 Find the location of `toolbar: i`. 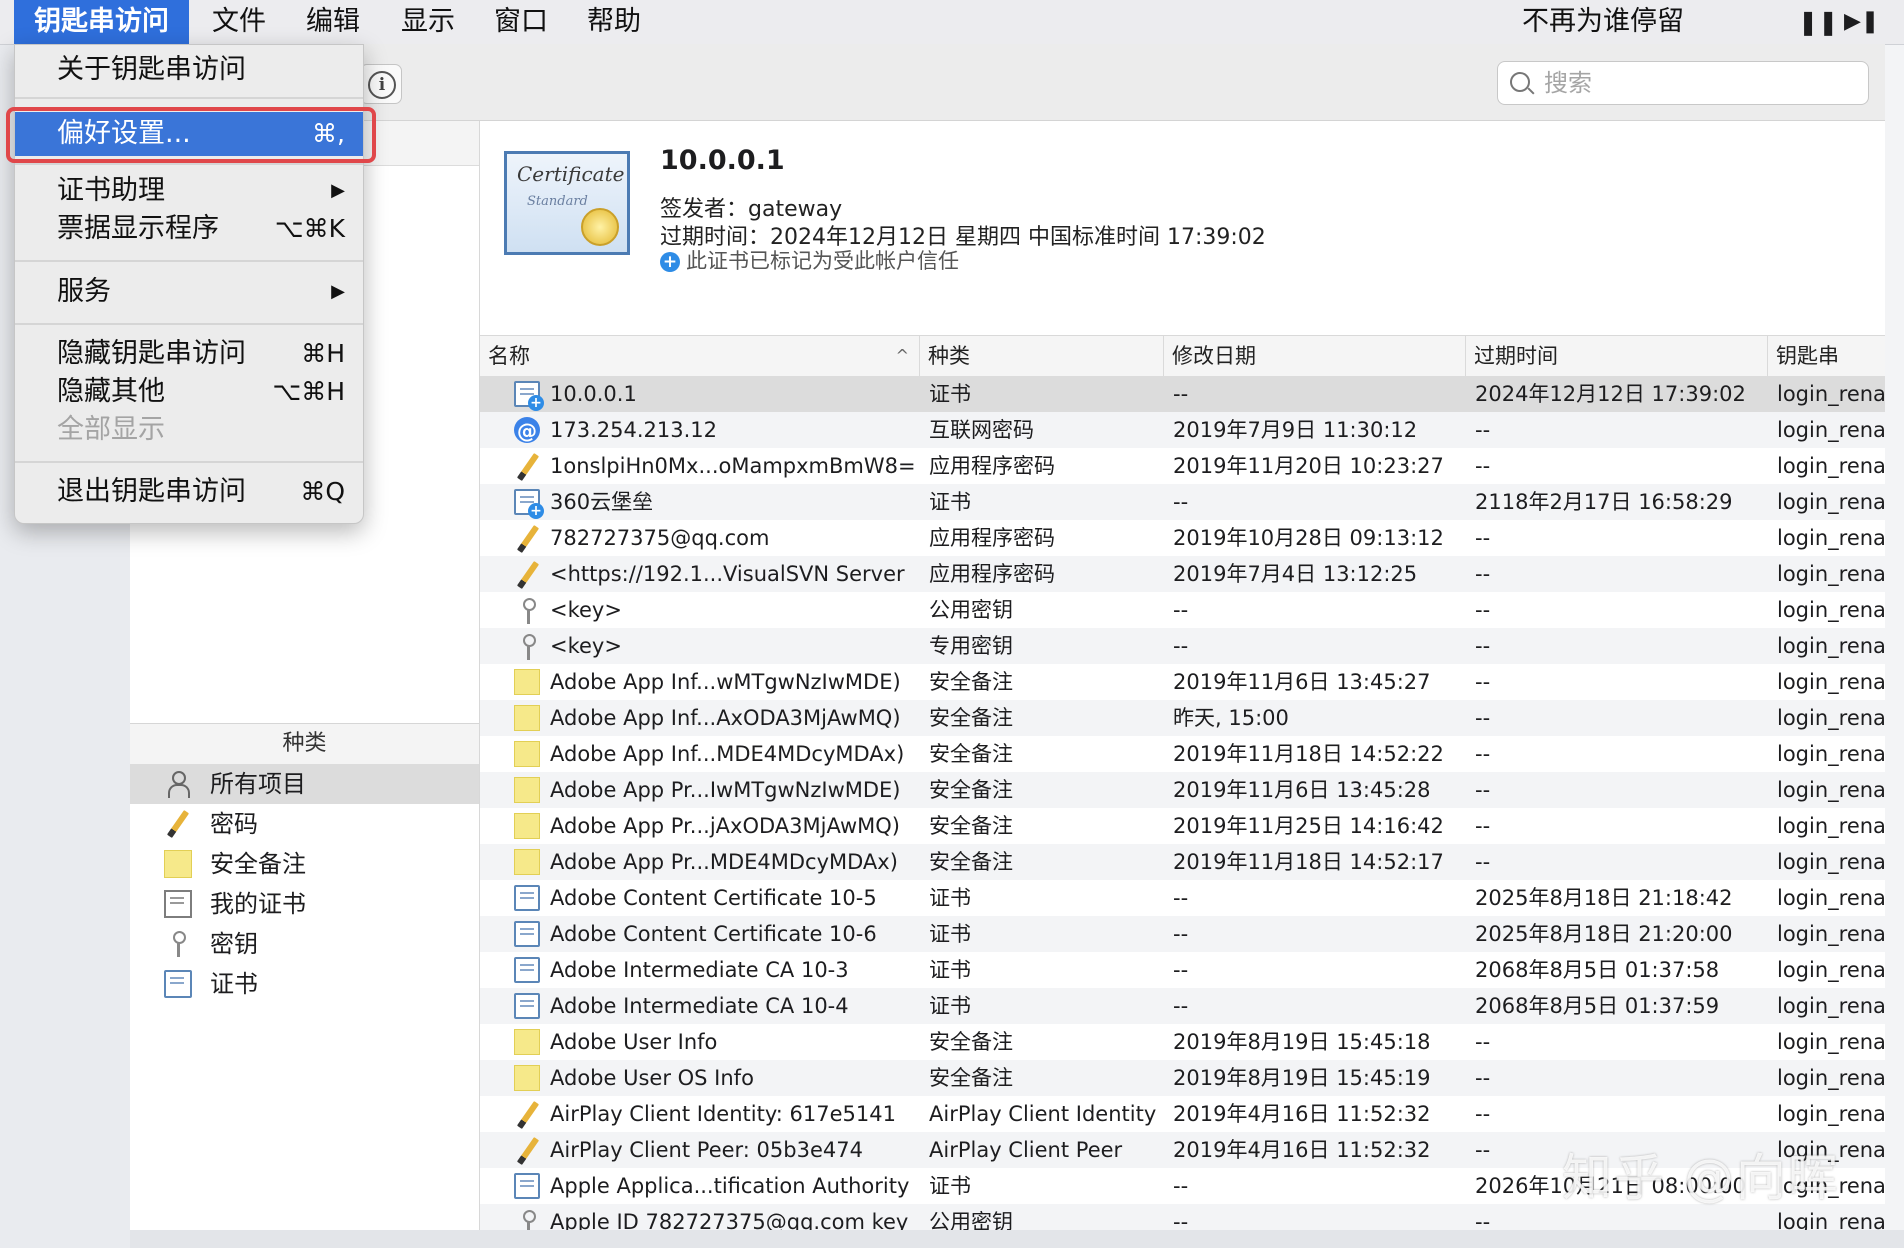

toolbar: i is located at coordinates (1007, 82).